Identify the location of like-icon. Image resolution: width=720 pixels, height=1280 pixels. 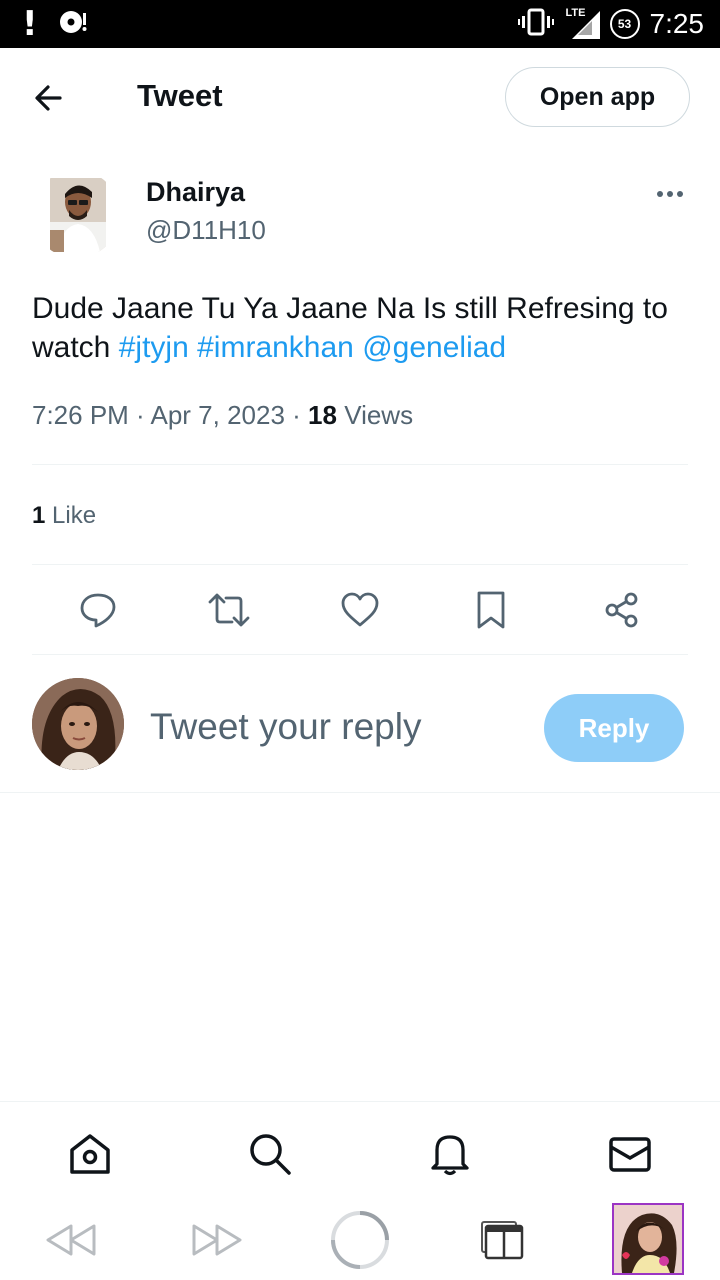
(360, 609).